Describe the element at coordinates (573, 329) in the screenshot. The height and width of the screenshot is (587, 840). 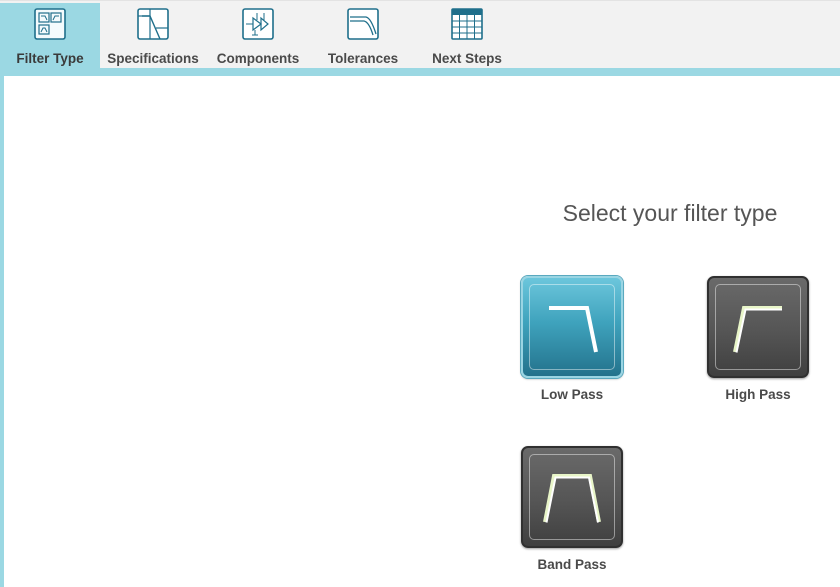
I see `low-pass-icon` at that location.